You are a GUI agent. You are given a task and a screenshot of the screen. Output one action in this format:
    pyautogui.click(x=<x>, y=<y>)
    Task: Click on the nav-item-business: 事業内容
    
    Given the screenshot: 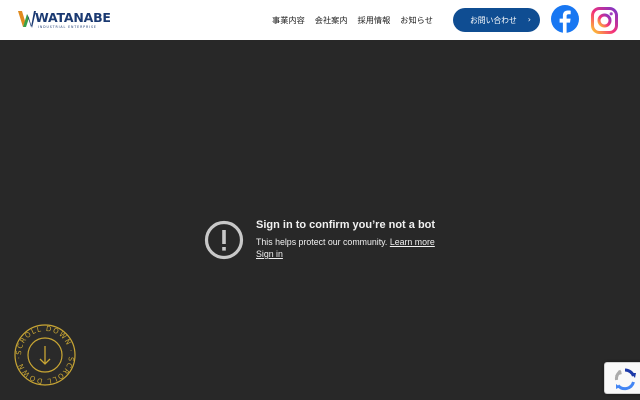 What is the action you would take?
    pyautogui.click(x=288, y=20)
    